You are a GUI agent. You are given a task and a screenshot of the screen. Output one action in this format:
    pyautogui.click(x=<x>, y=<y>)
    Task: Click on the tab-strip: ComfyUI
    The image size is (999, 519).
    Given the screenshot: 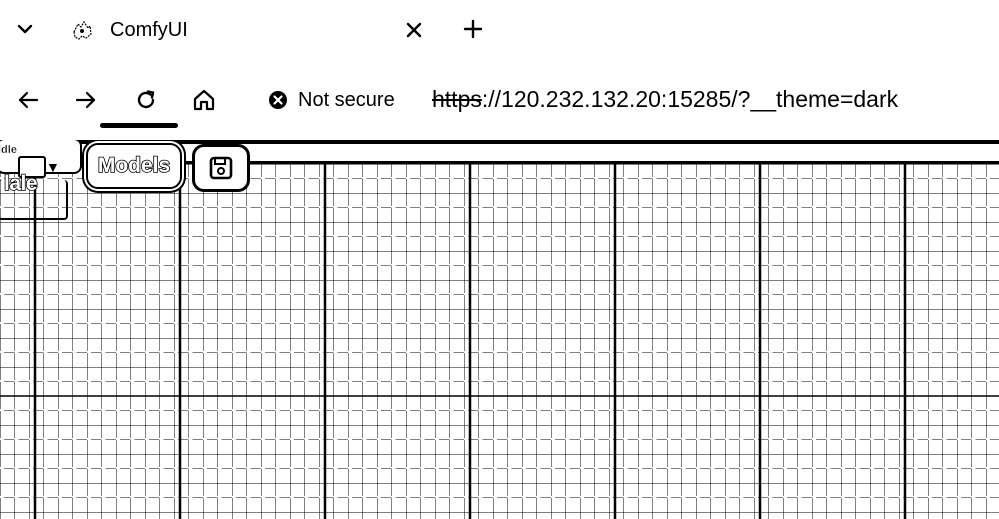 What is the action you would take?
    pyautogui.click(x=499, y=31)
    